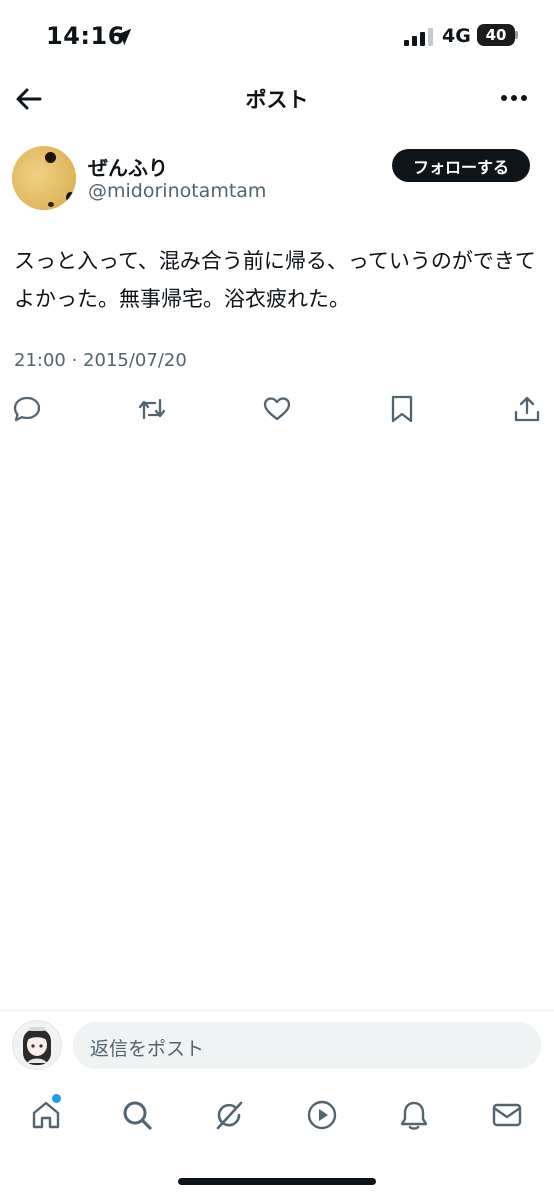 The image size is (554, 1199). Describe the element at coordinates (507, 1115) in the screenshot. I see `messages-icon` at that location.